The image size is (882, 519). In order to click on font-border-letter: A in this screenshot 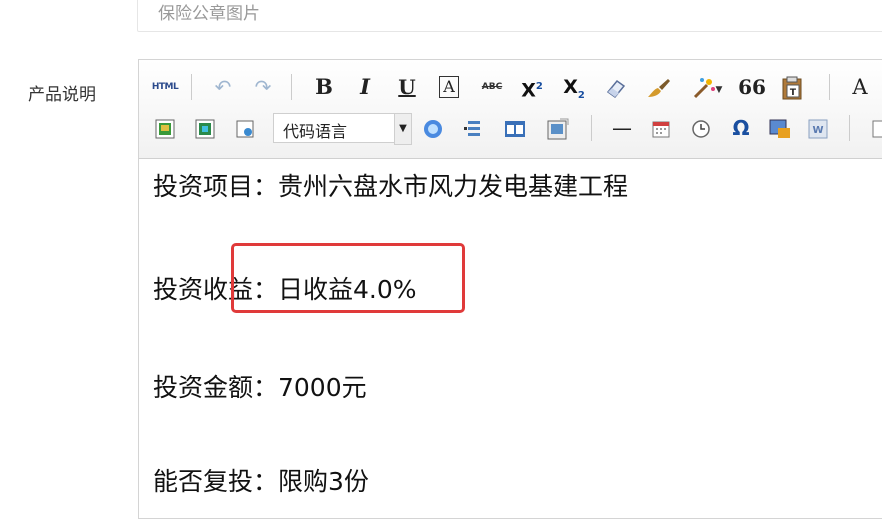, I will do `click(449, 87)`.